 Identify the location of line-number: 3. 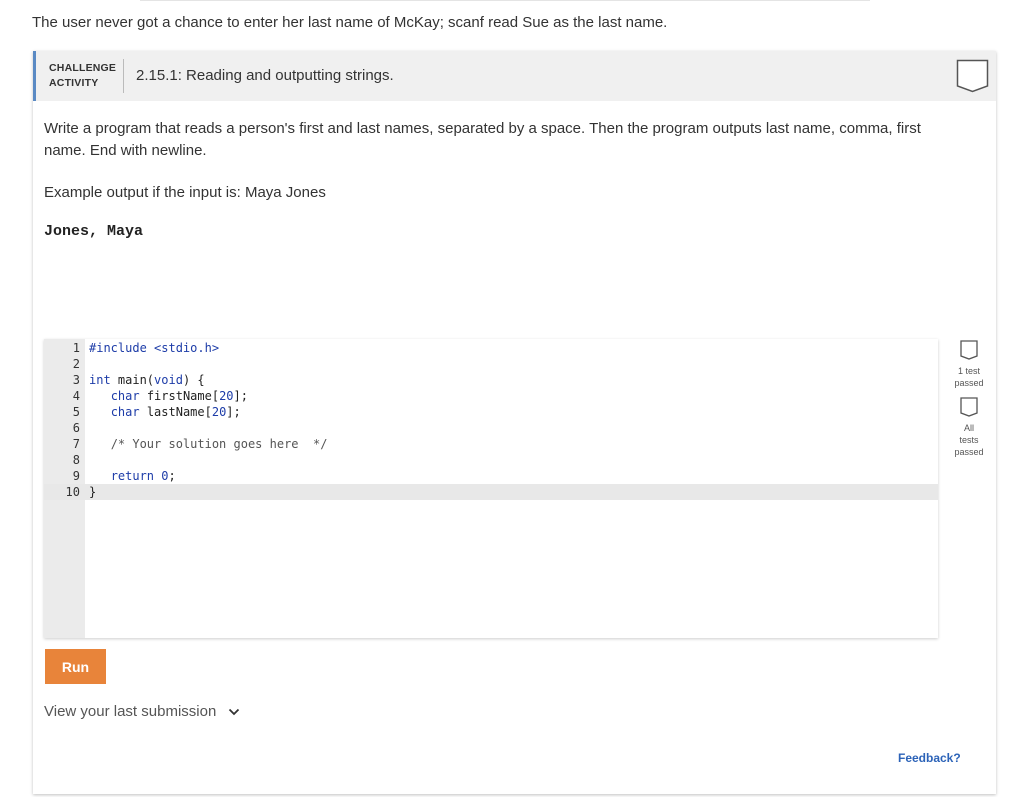
(76, 380).